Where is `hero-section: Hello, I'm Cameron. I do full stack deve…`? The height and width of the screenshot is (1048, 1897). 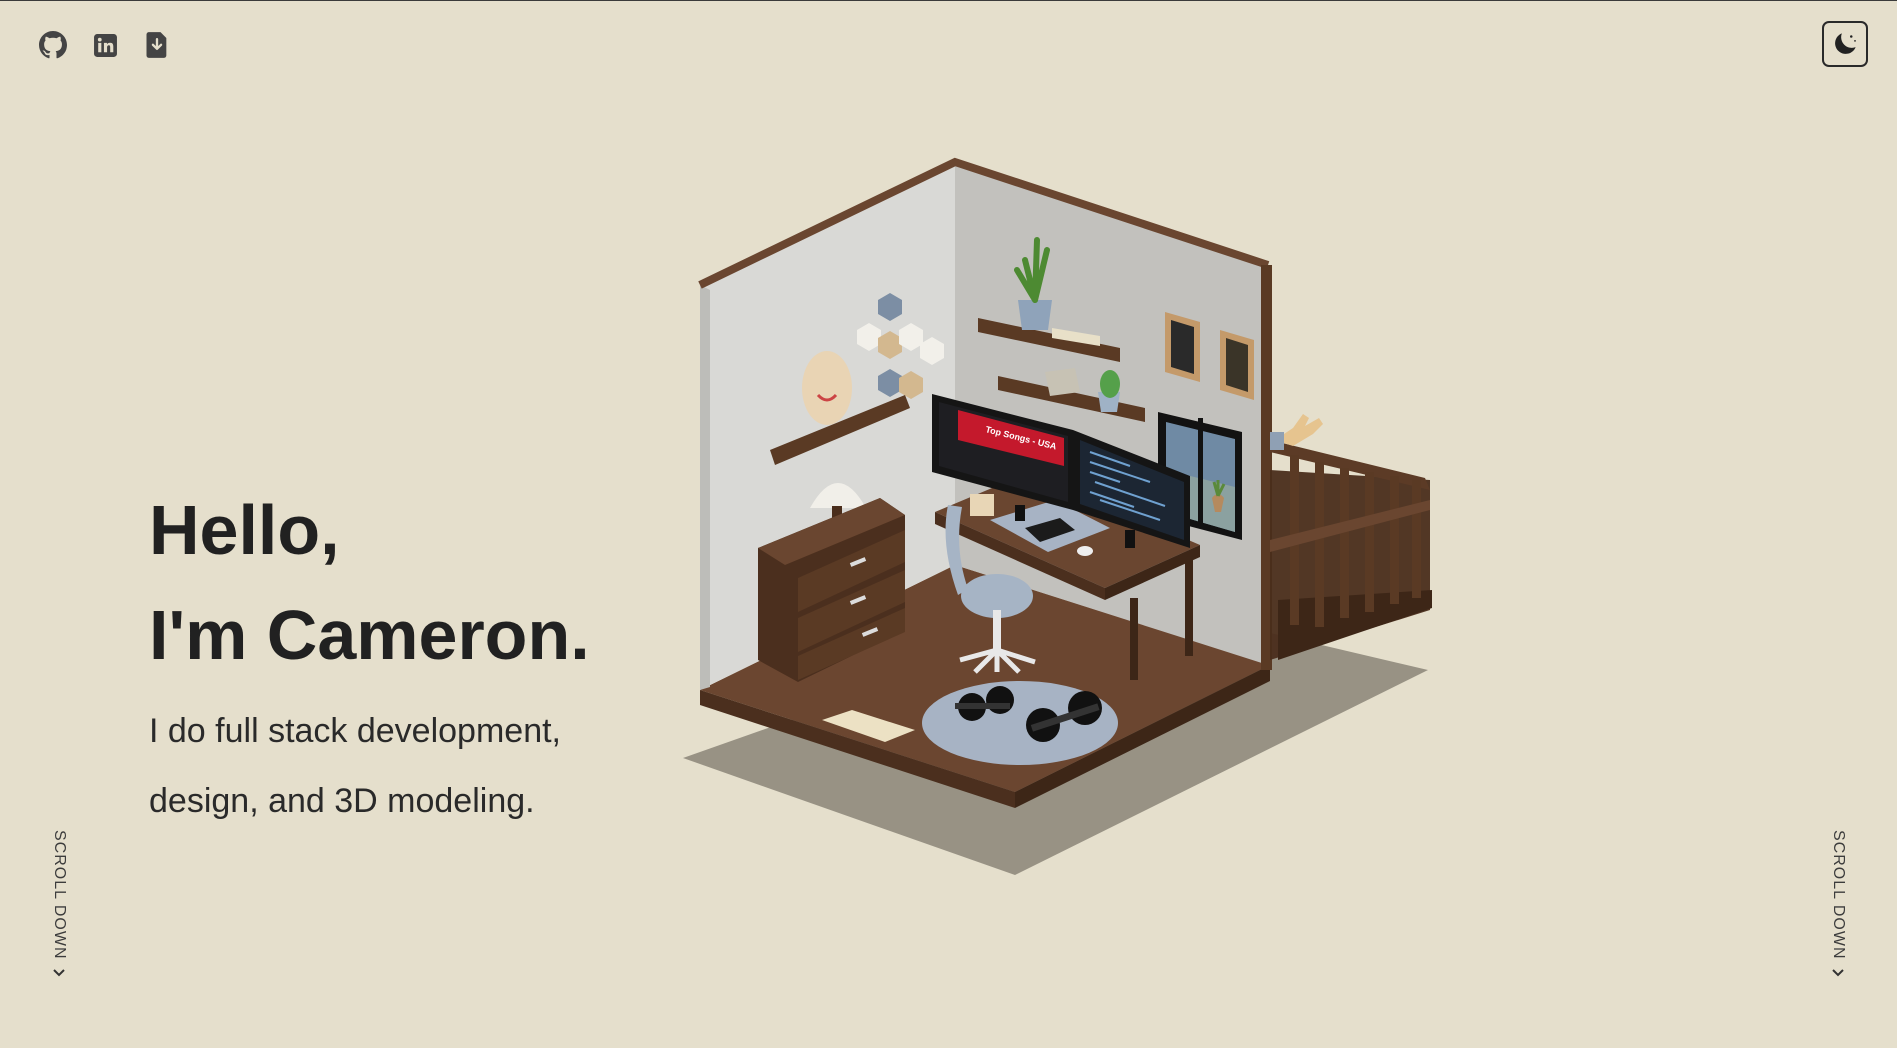 hero-section: Hello, I'm Cameron. I do full stack deve… is located at coordinates (369, 657).